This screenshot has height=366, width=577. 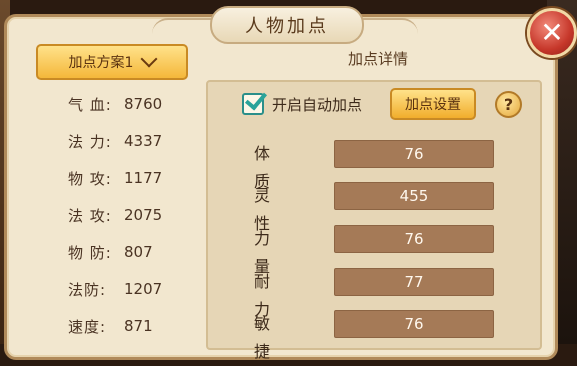 What do you see at coordinates (263, 167) in the screenshot?
I see `attribute-name: 体质` at bounding box center [263, 167].